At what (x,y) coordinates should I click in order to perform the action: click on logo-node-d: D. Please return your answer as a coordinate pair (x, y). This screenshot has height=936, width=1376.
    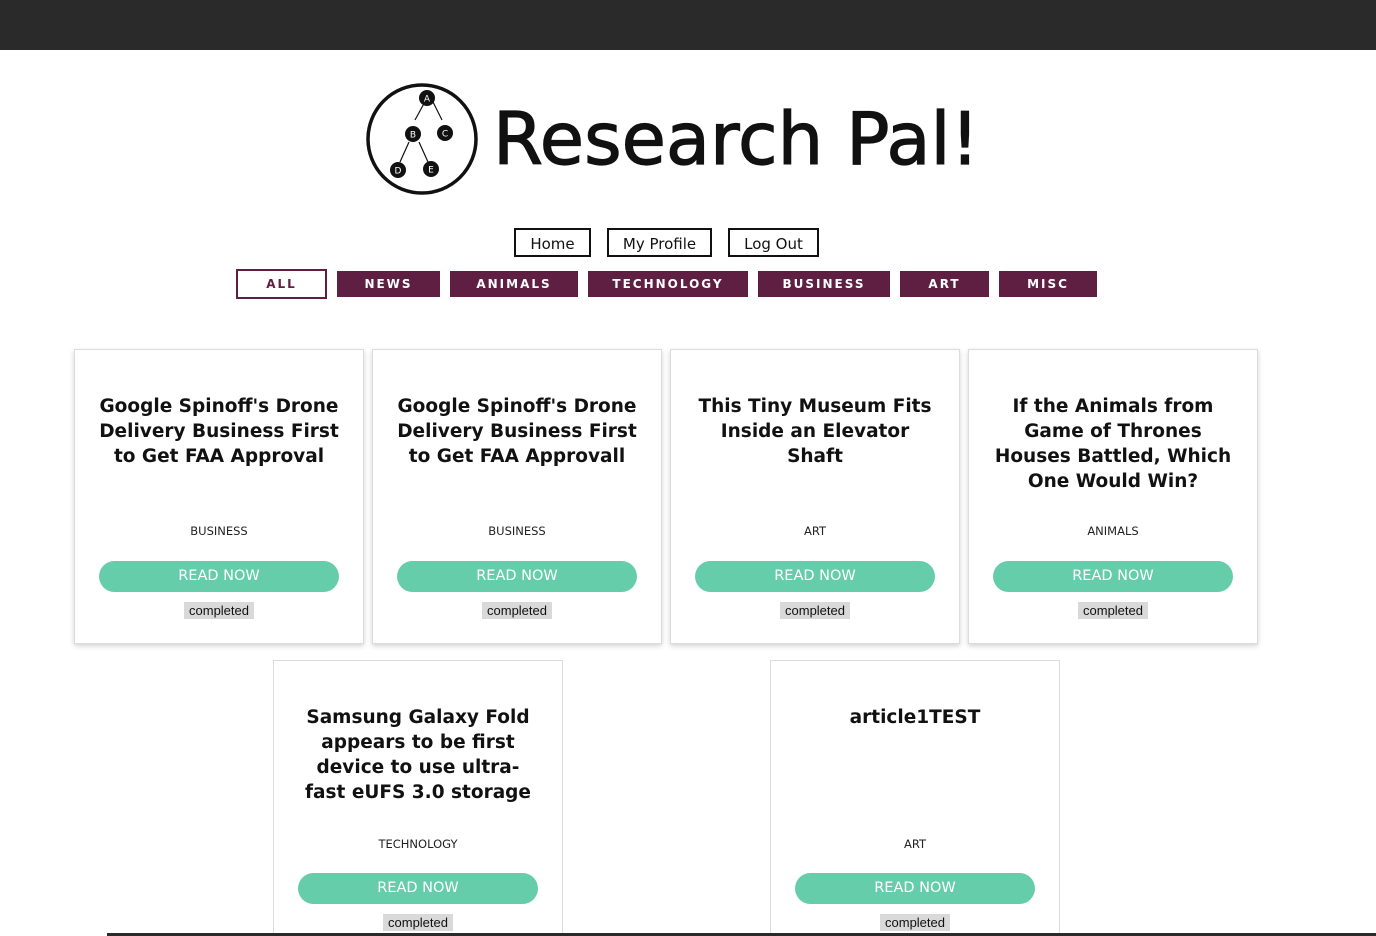
    Looking at the image, I should click on (398, 170).